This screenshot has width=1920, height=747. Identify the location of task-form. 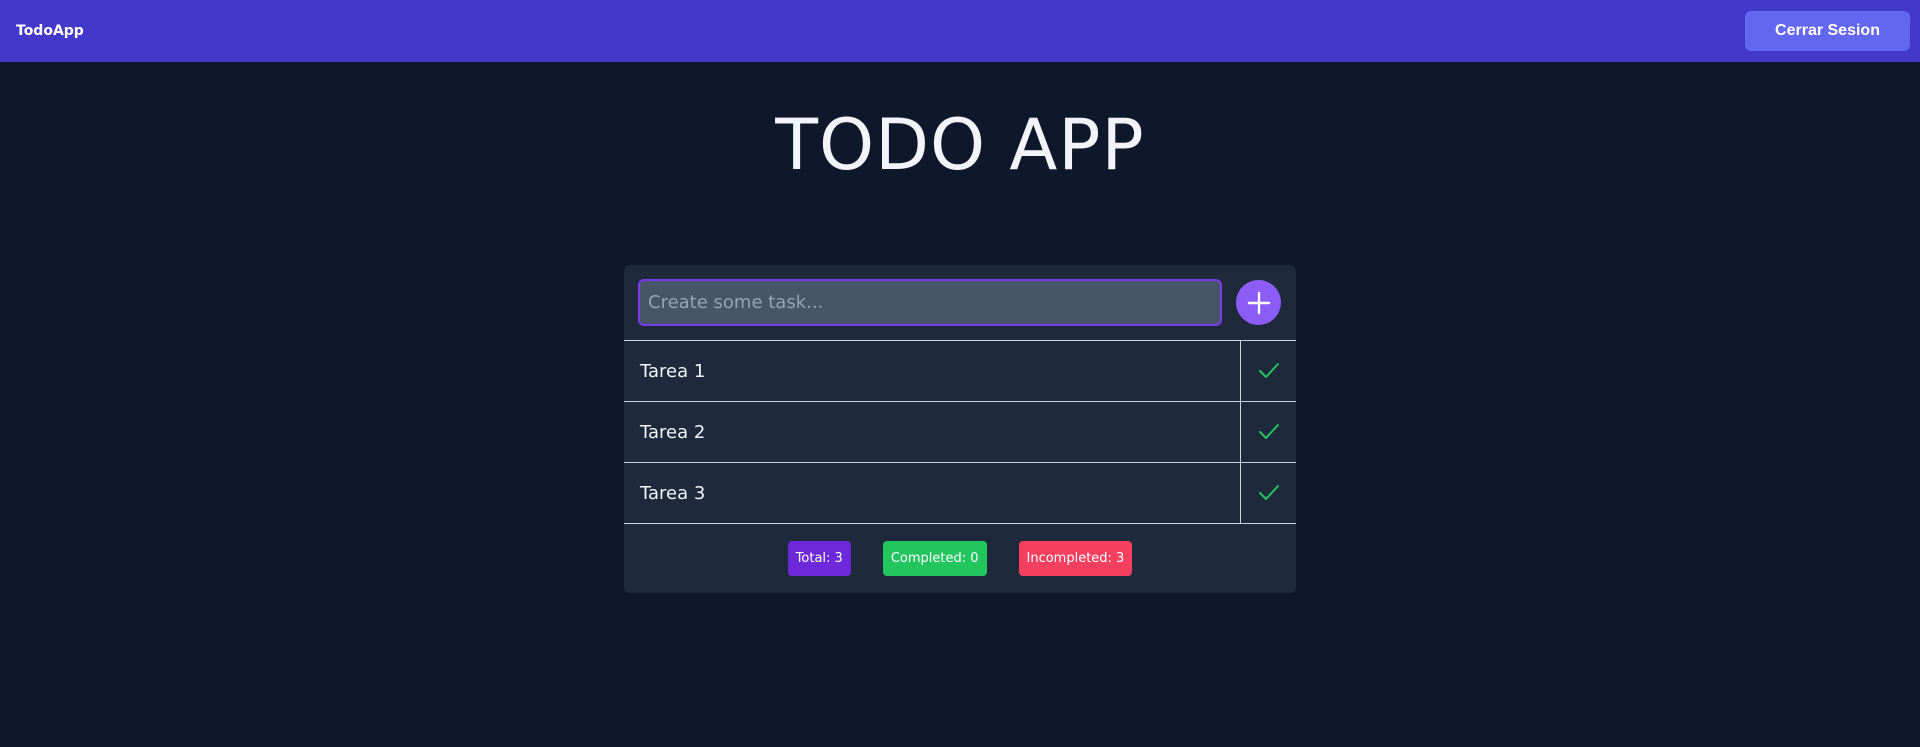
(960, 303).